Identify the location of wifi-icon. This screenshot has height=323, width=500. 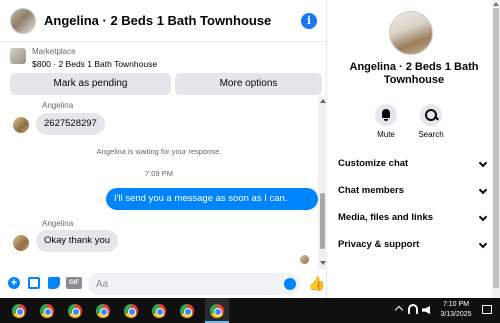
(413, 309).